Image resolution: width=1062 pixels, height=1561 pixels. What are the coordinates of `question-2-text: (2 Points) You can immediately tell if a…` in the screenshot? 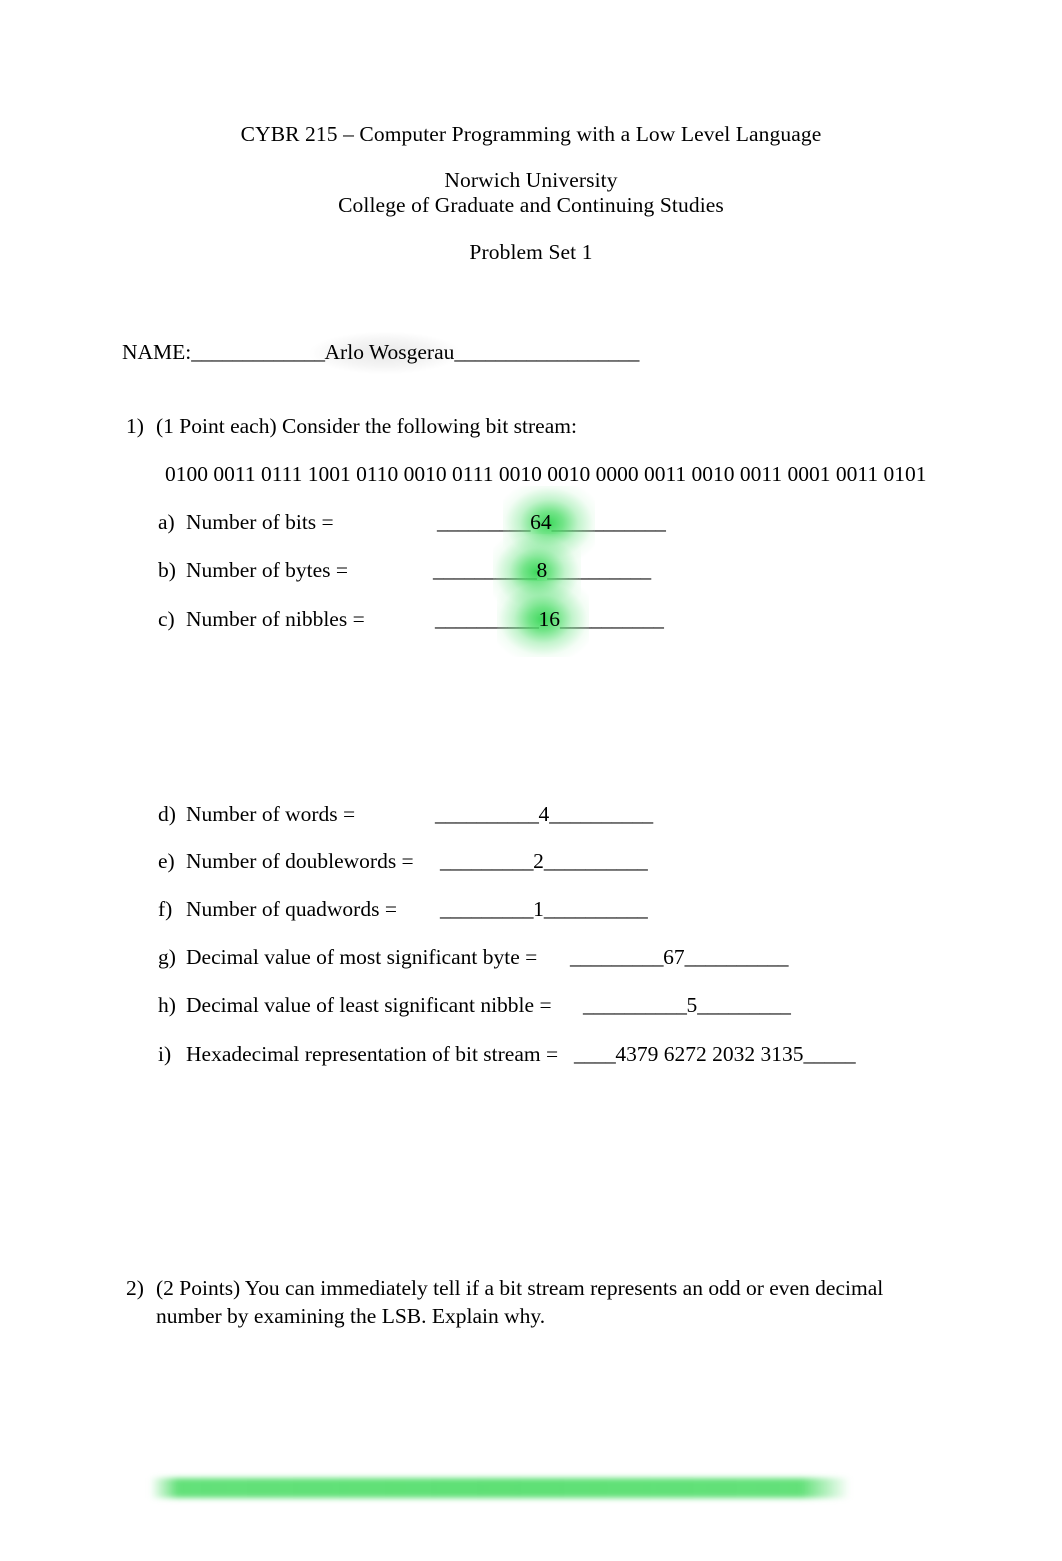 It's located at (520, 1302).